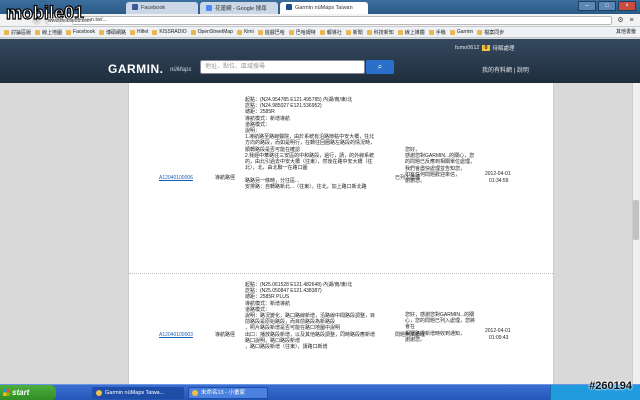  I want to click on bookmark-item: KISSRADIO, so click(169, 32).